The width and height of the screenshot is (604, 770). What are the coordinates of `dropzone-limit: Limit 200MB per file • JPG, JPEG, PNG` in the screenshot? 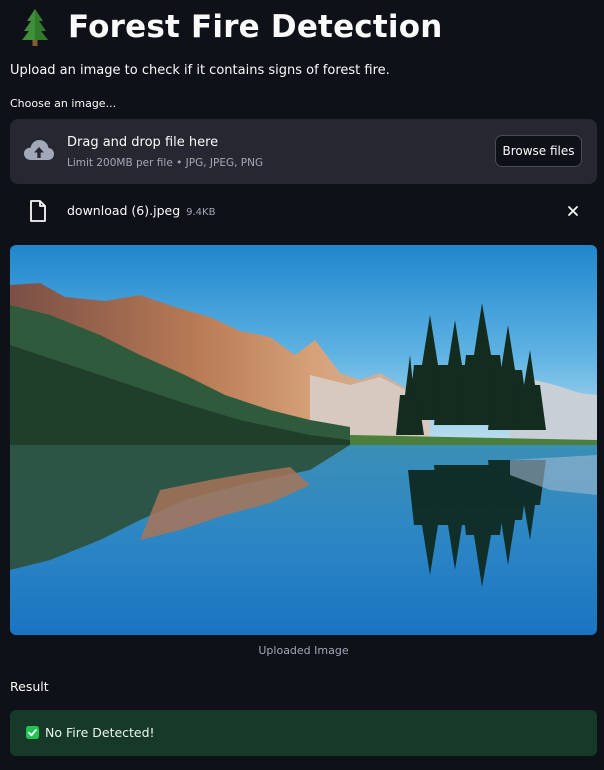 It's located at (165, 163).